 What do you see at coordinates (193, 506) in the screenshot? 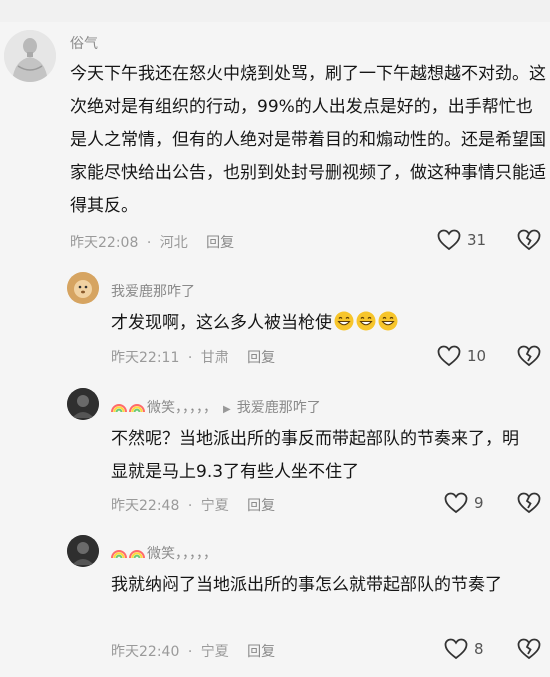
I see `comment-meta: 昨天22:48 · 宁夏 回复` at bounding box center [193, 506].